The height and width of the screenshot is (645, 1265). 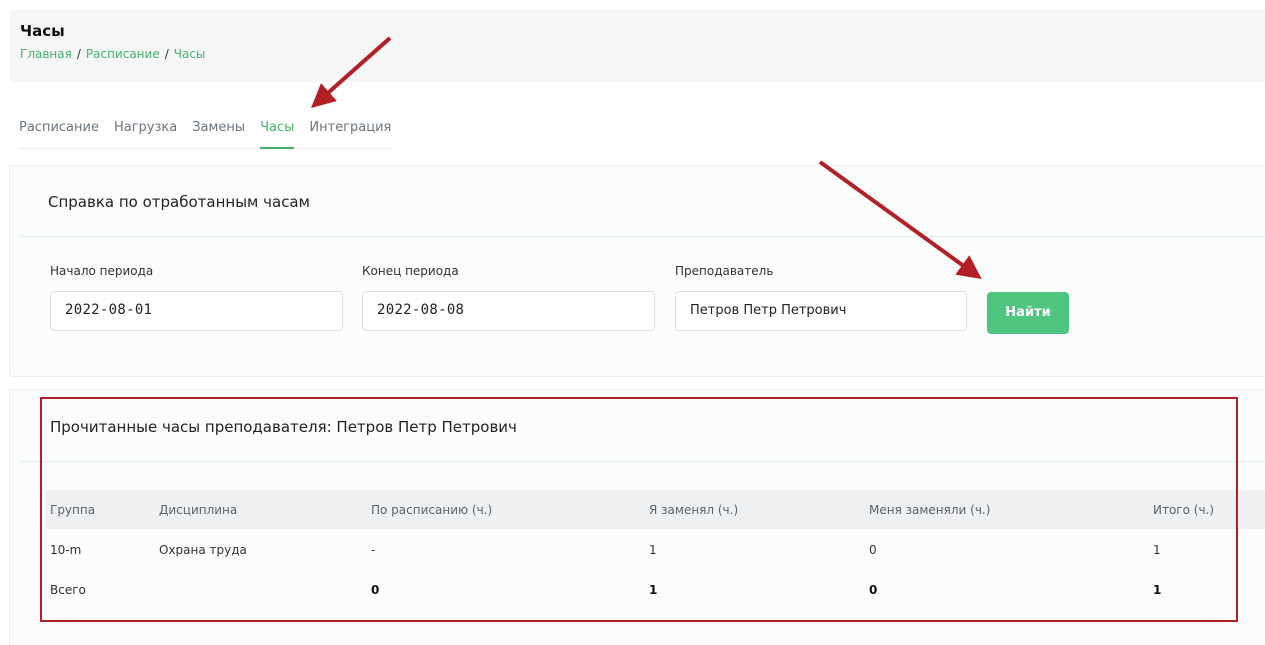 What do you see at coordinates (1028, 313) in the screenshot?
I see `find-button: Найти` at bounding box center [1028, 313].